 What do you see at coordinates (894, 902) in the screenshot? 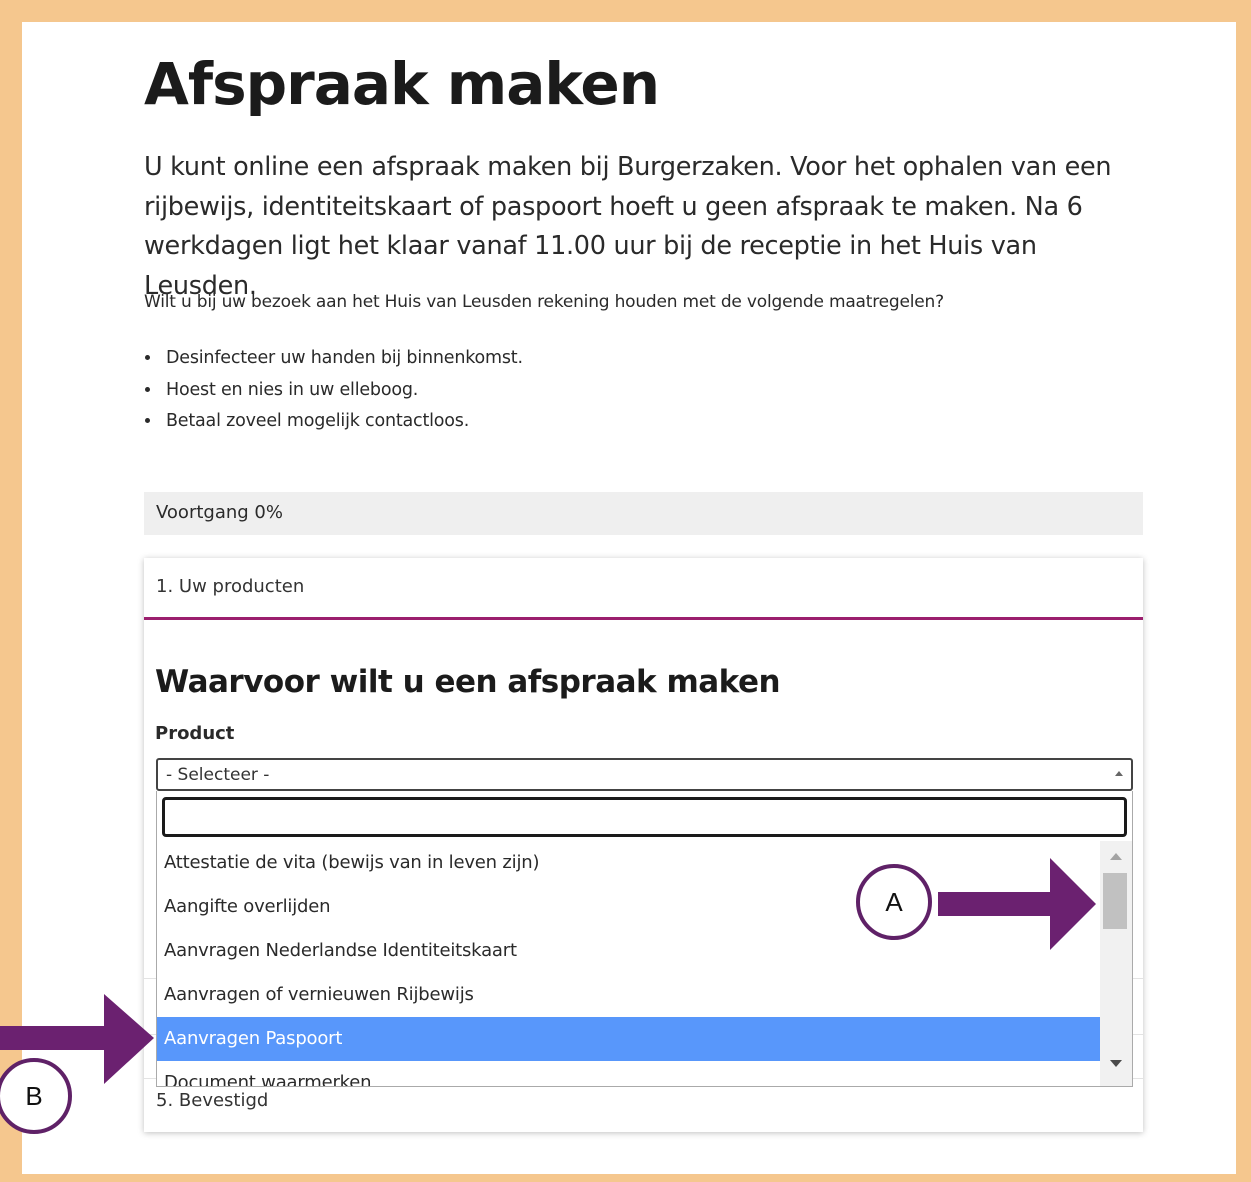
I see `annotation-marker-a: A` at bounding box center [894, 902].